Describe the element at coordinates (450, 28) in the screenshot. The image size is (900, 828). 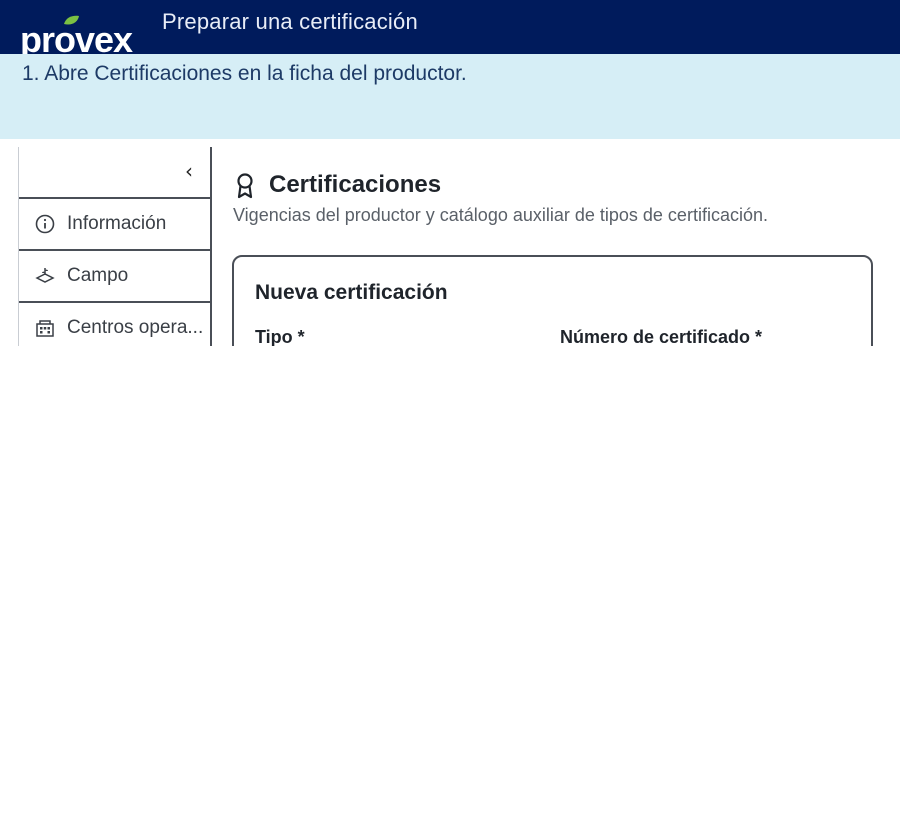
I see `top-bar: provex Preparar una certificación` at that location.